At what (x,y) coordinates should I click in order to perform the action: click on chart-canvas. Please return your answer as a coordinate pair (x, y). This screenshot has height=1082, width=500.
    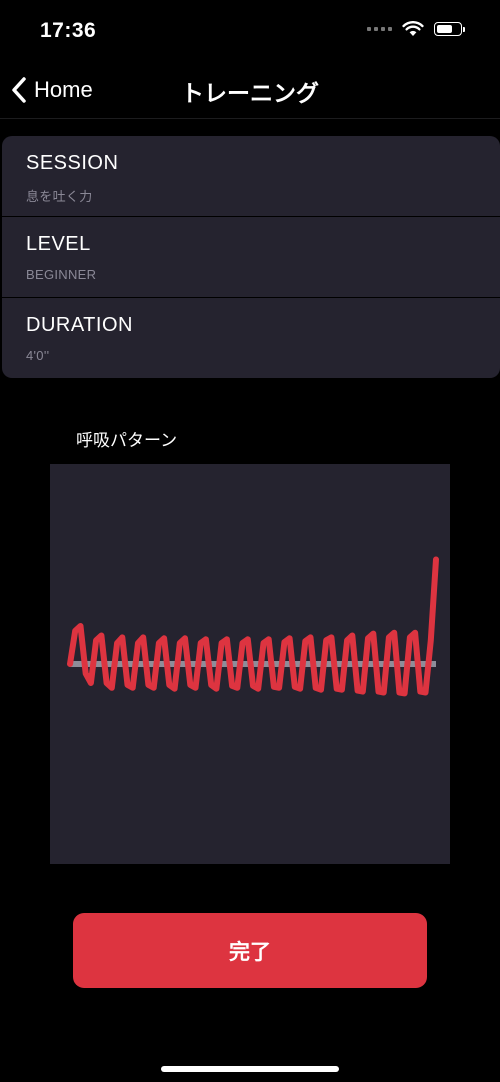
    Looking at the image, I should click on (253, 626).